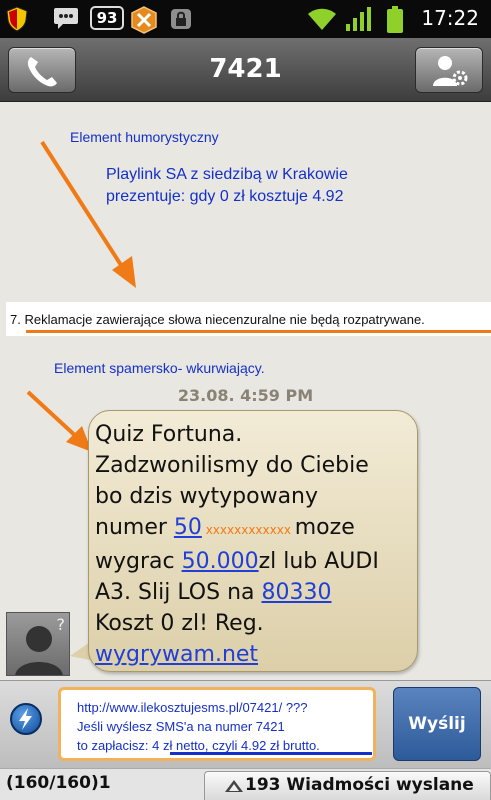  I want to click on message-line: A3. Slij LOS na 80330, so click(255, 592).